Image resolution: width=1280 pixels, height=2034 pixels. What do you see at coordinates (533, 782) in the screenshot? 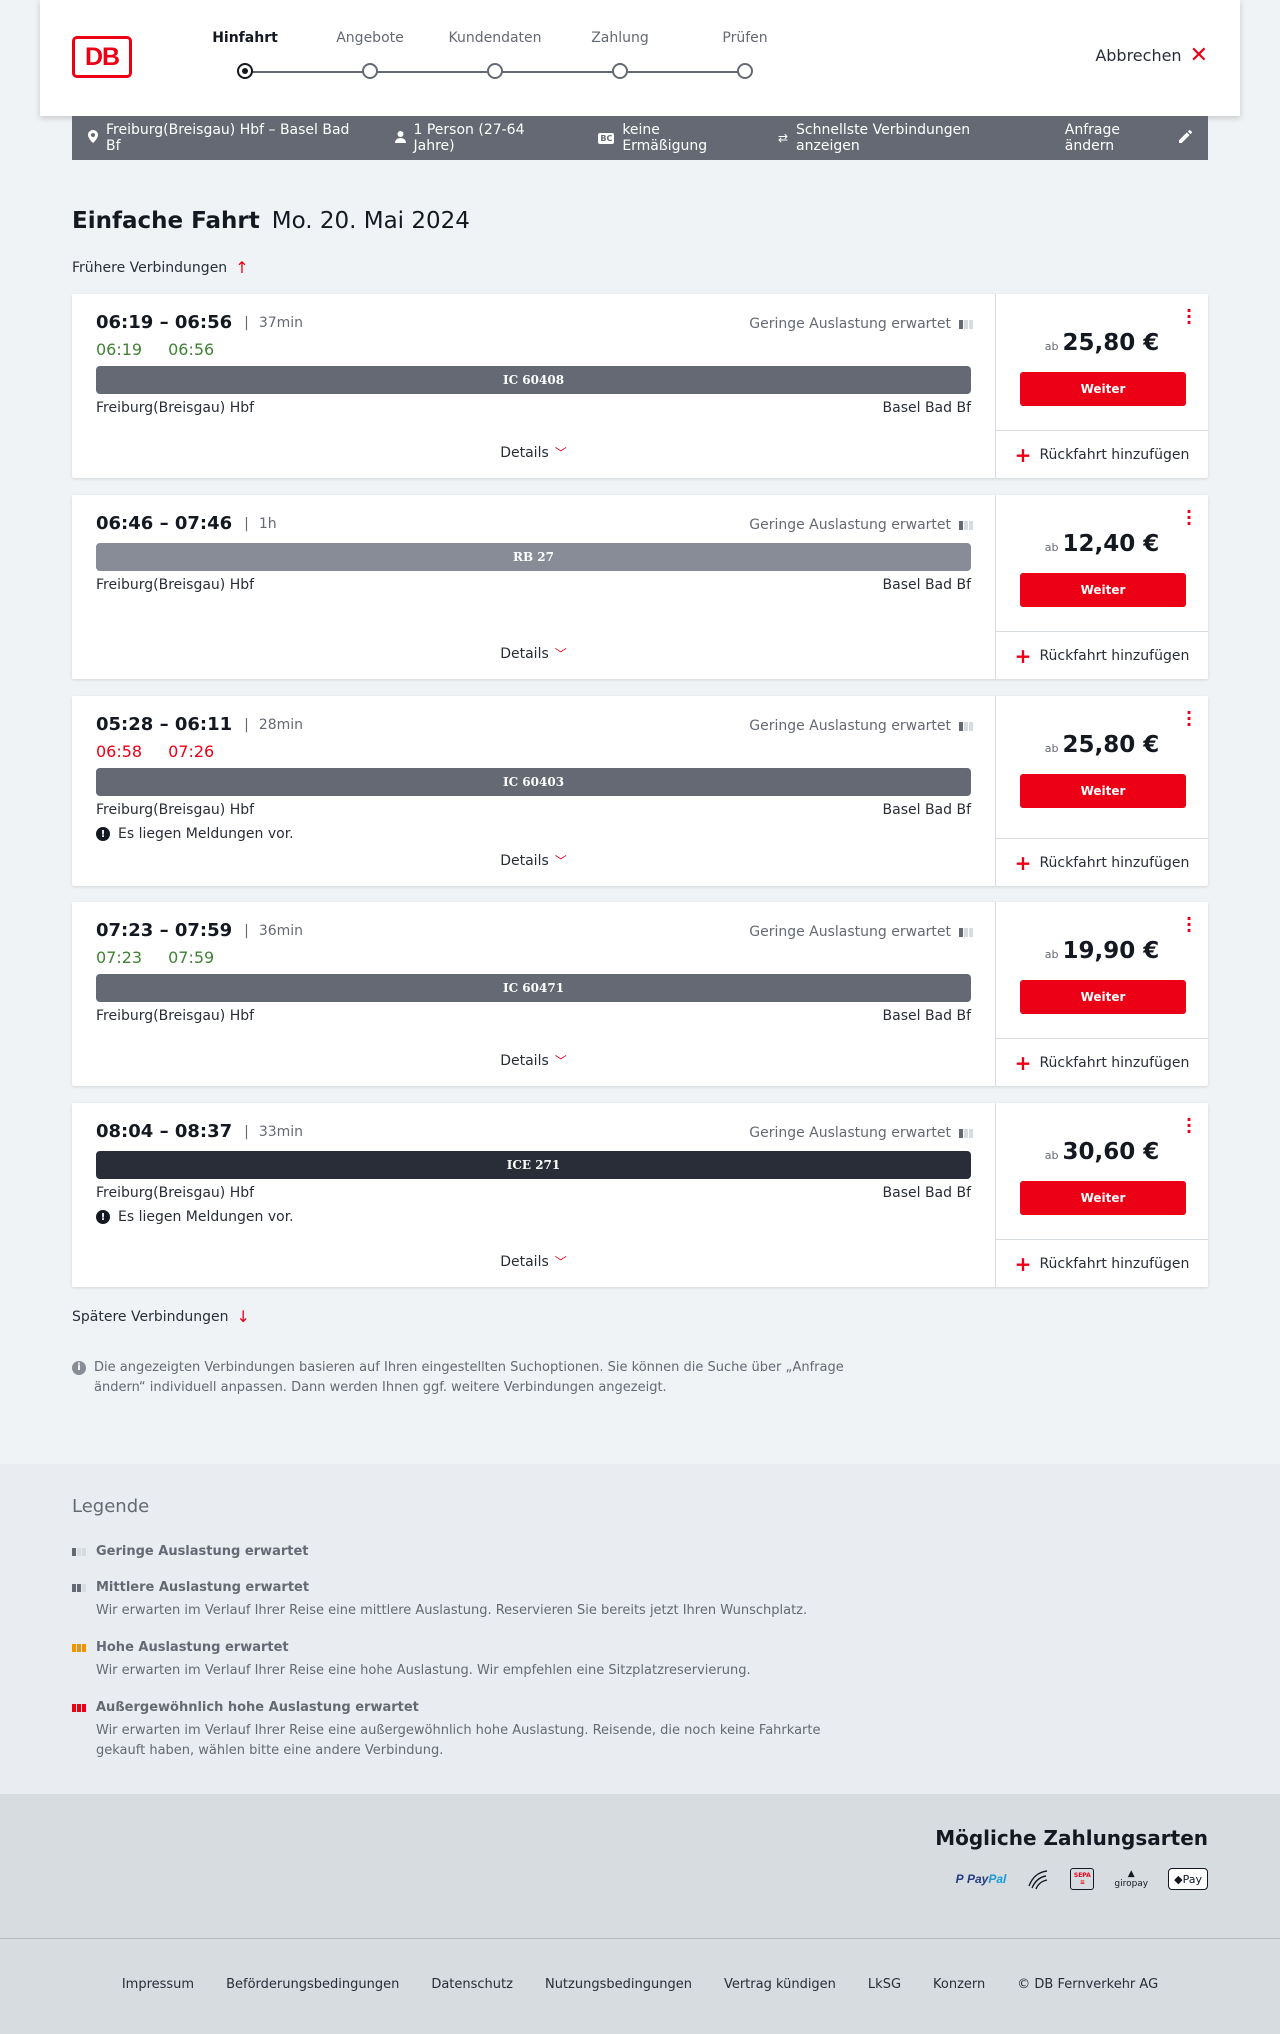
I see `train-bar: IC 60403` at bounding box center [533, 782].